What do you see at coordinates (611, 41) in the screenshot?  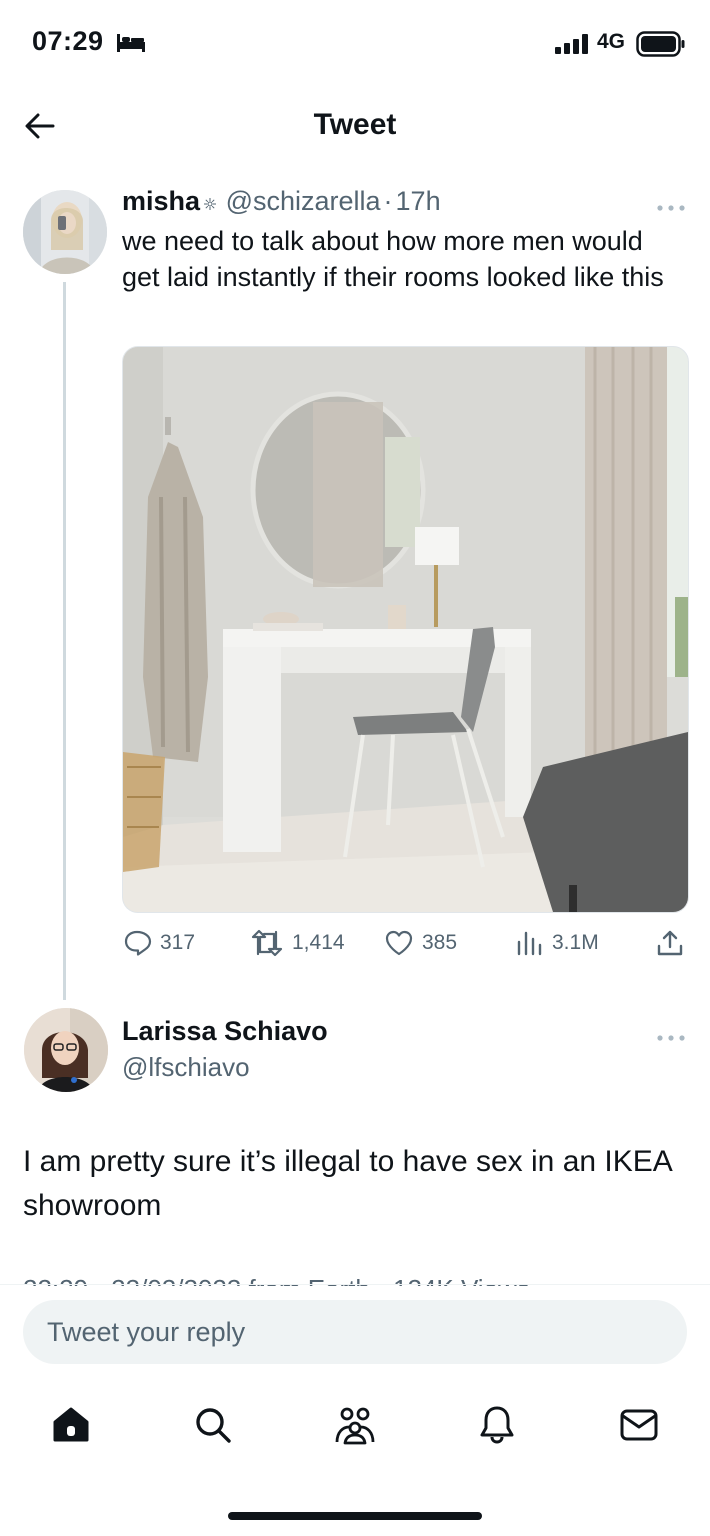 I see `network-type: 4G` at bounding box center [611, 41].